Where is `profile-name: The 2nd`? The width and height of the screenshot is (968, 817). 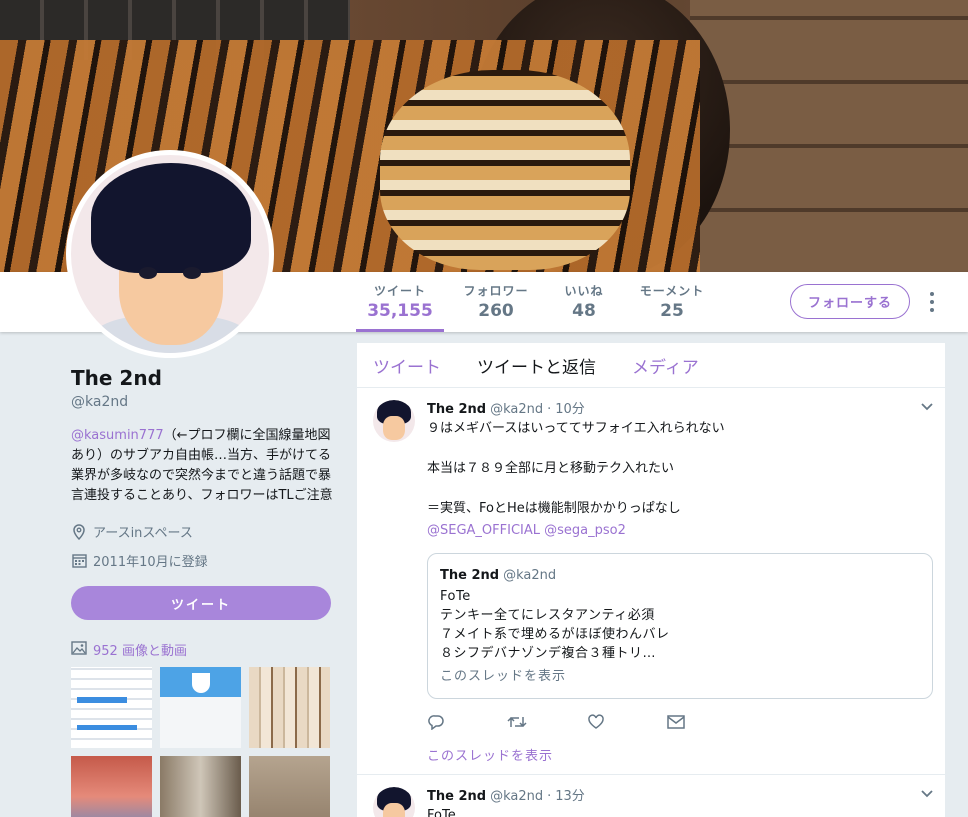 profile-name: The 2nd is located at coordinates (202, 378).